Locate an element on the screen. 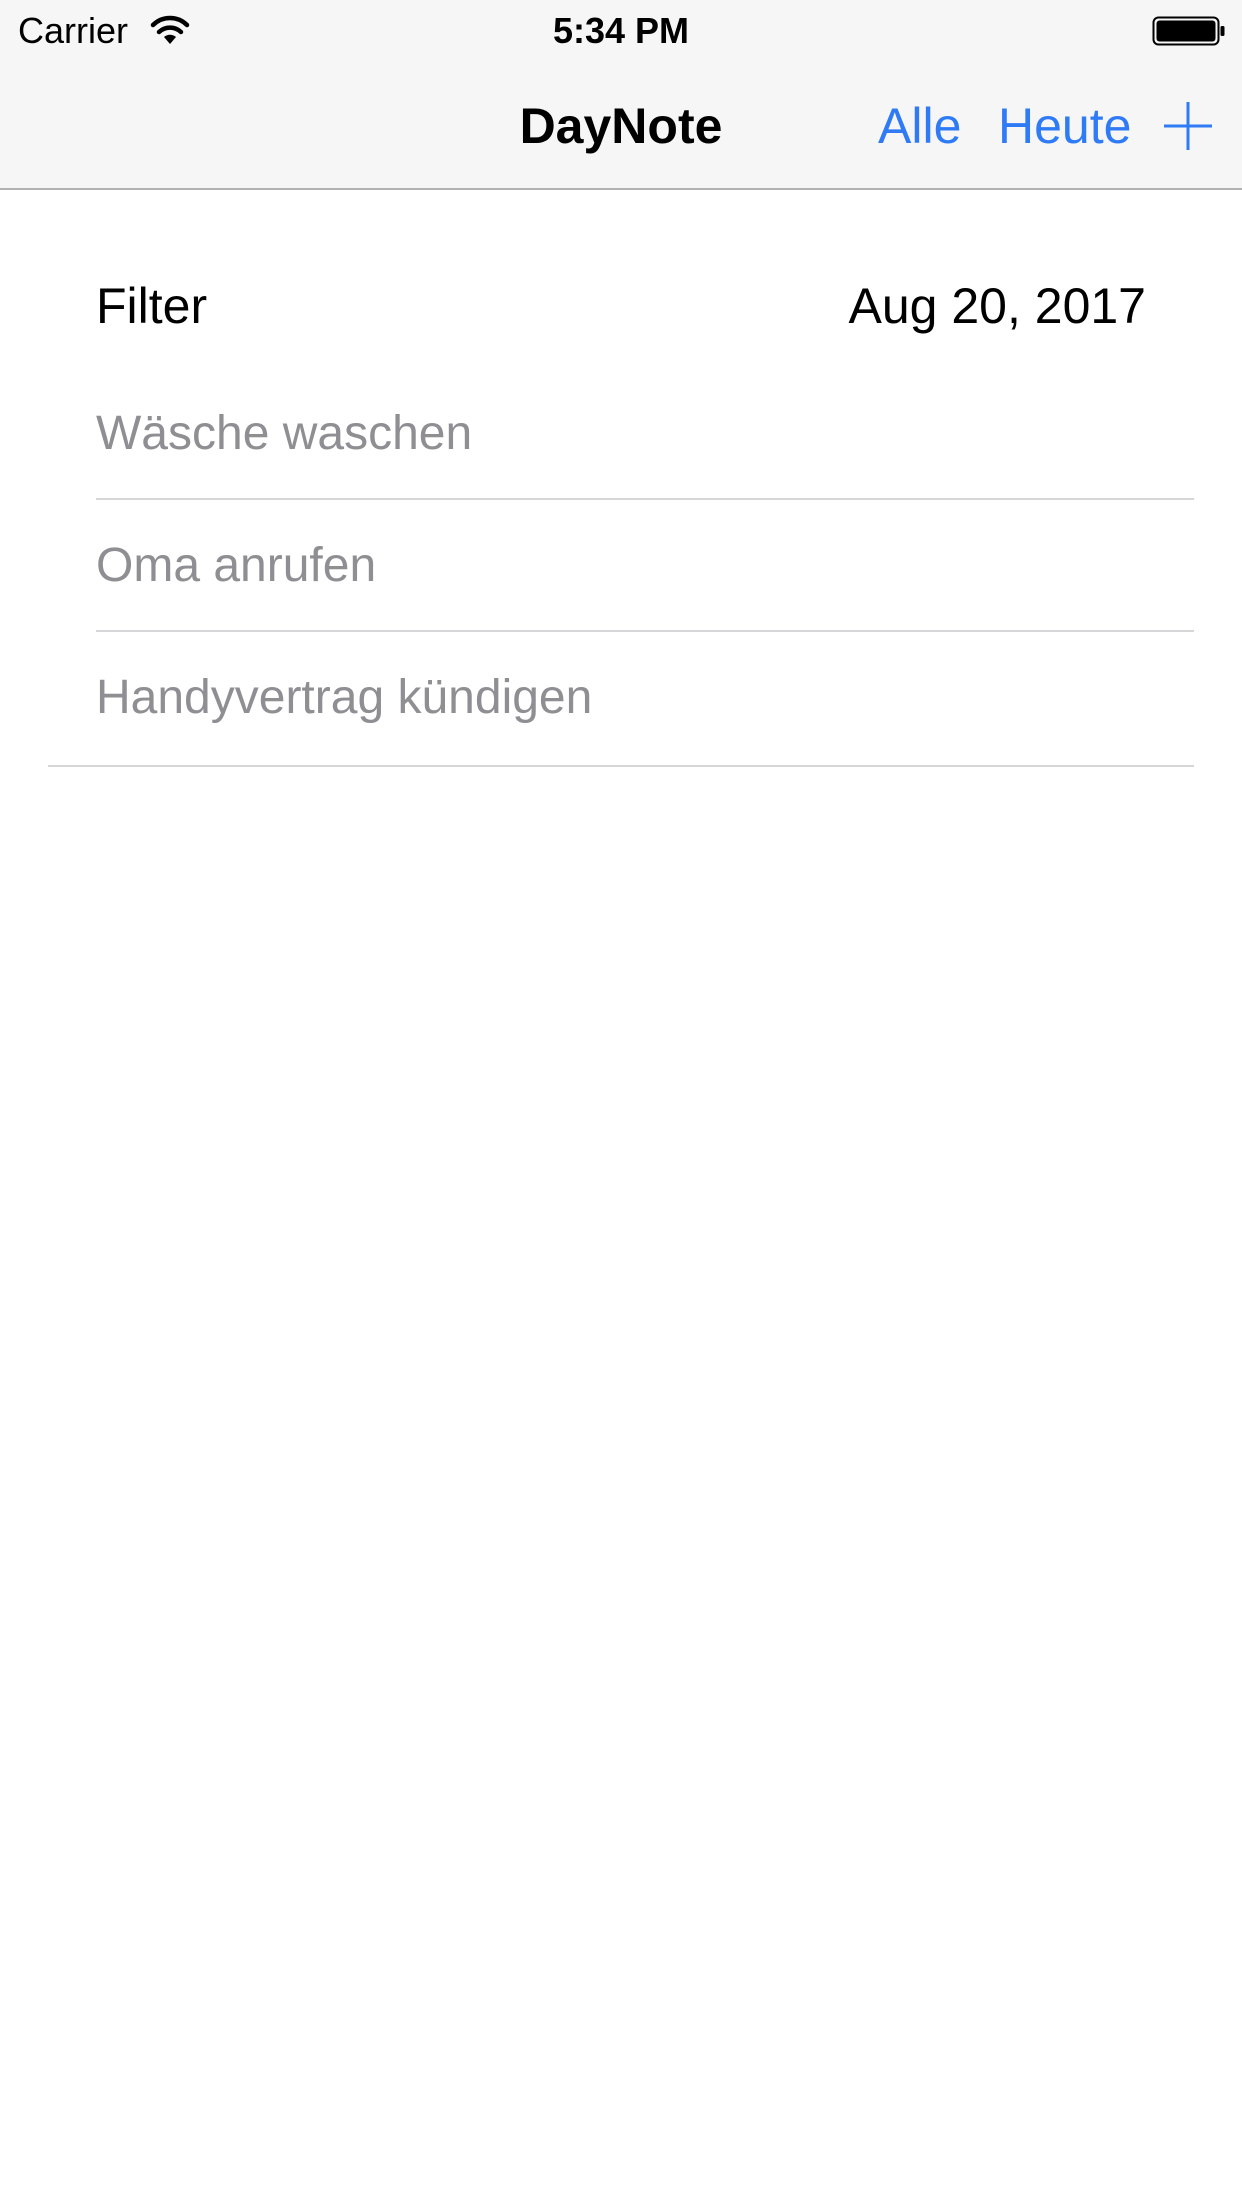  filter-row: Filter Aug 20, 2017 is located at coordinates (621, 305).